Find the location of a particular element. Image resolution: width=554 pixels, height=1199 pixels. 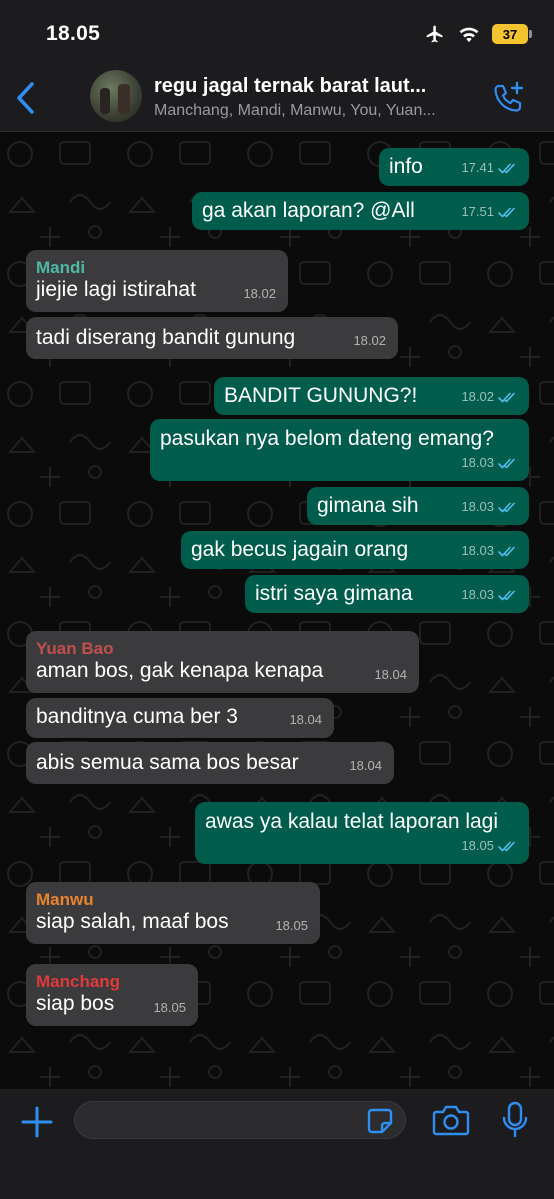

incoming-message: Mandi jiejie lagi istirahat 18.02 is located at coordinates (157, 281).